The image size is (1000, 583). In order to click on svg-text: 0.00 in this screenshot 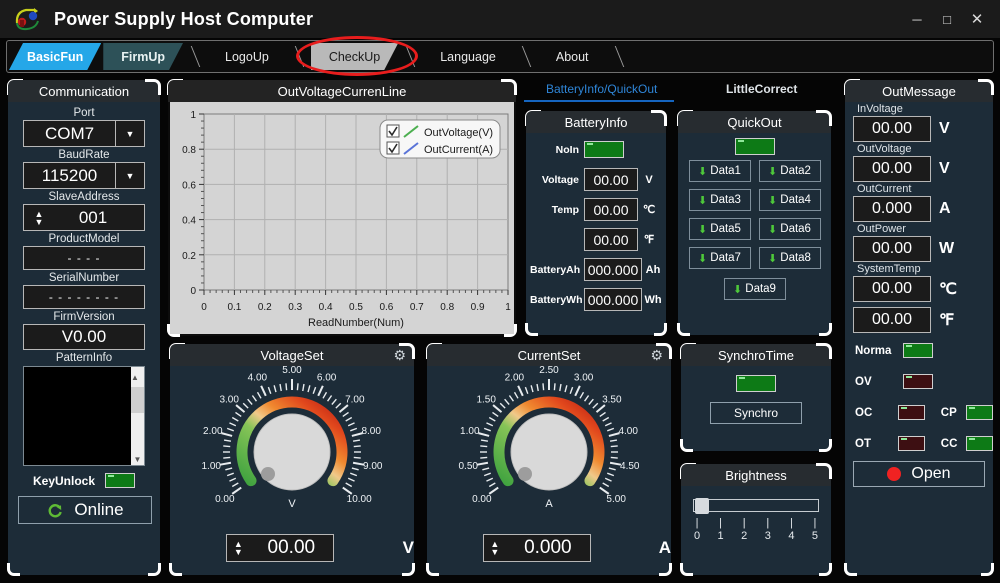, I will do `click(482, 499)`.